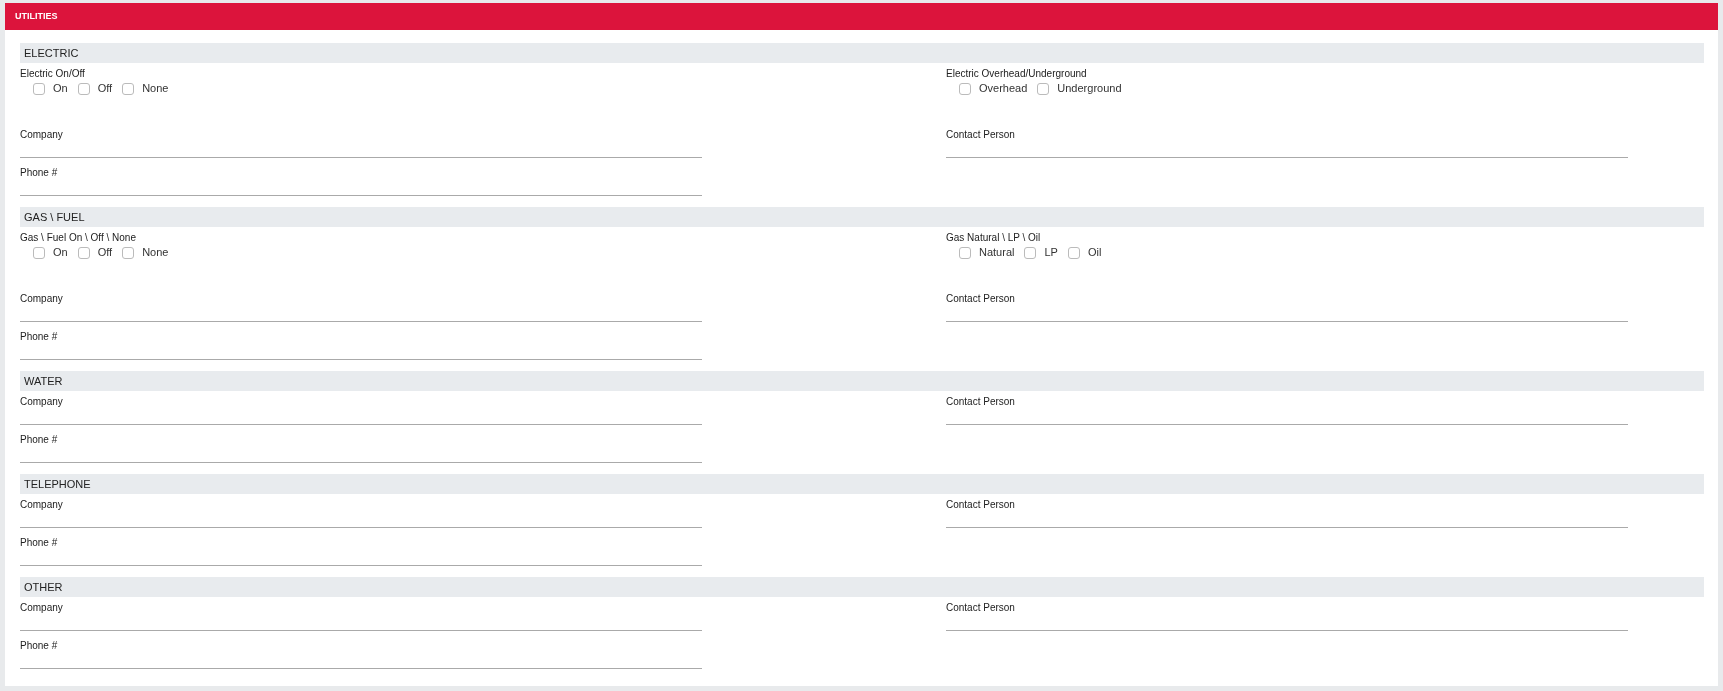  I want to click on group-label: Electric Overhead/Underground, so click(1016, 74).